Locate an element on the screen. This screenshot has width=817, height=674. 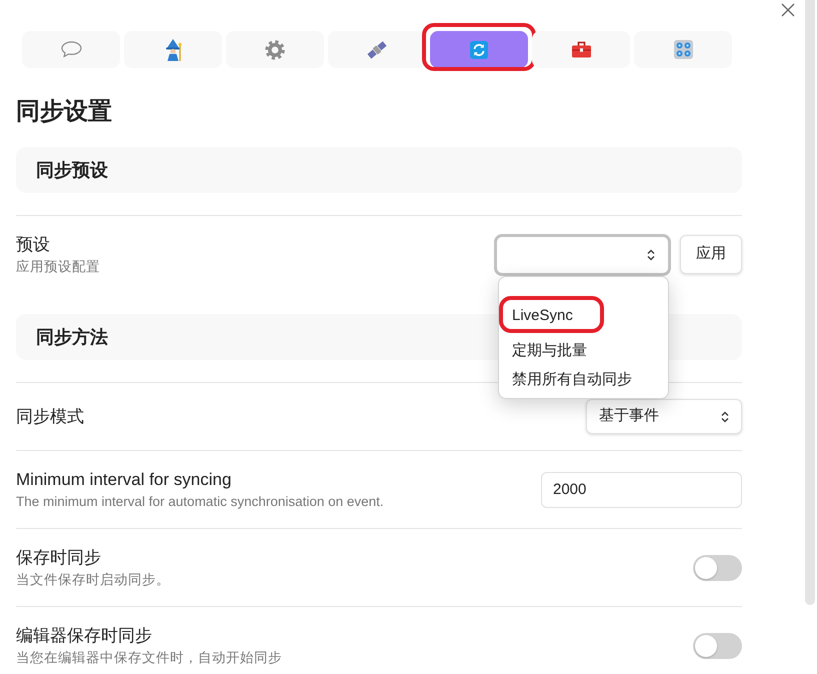
input-field: 2000 is located at coordinates (641, 490).